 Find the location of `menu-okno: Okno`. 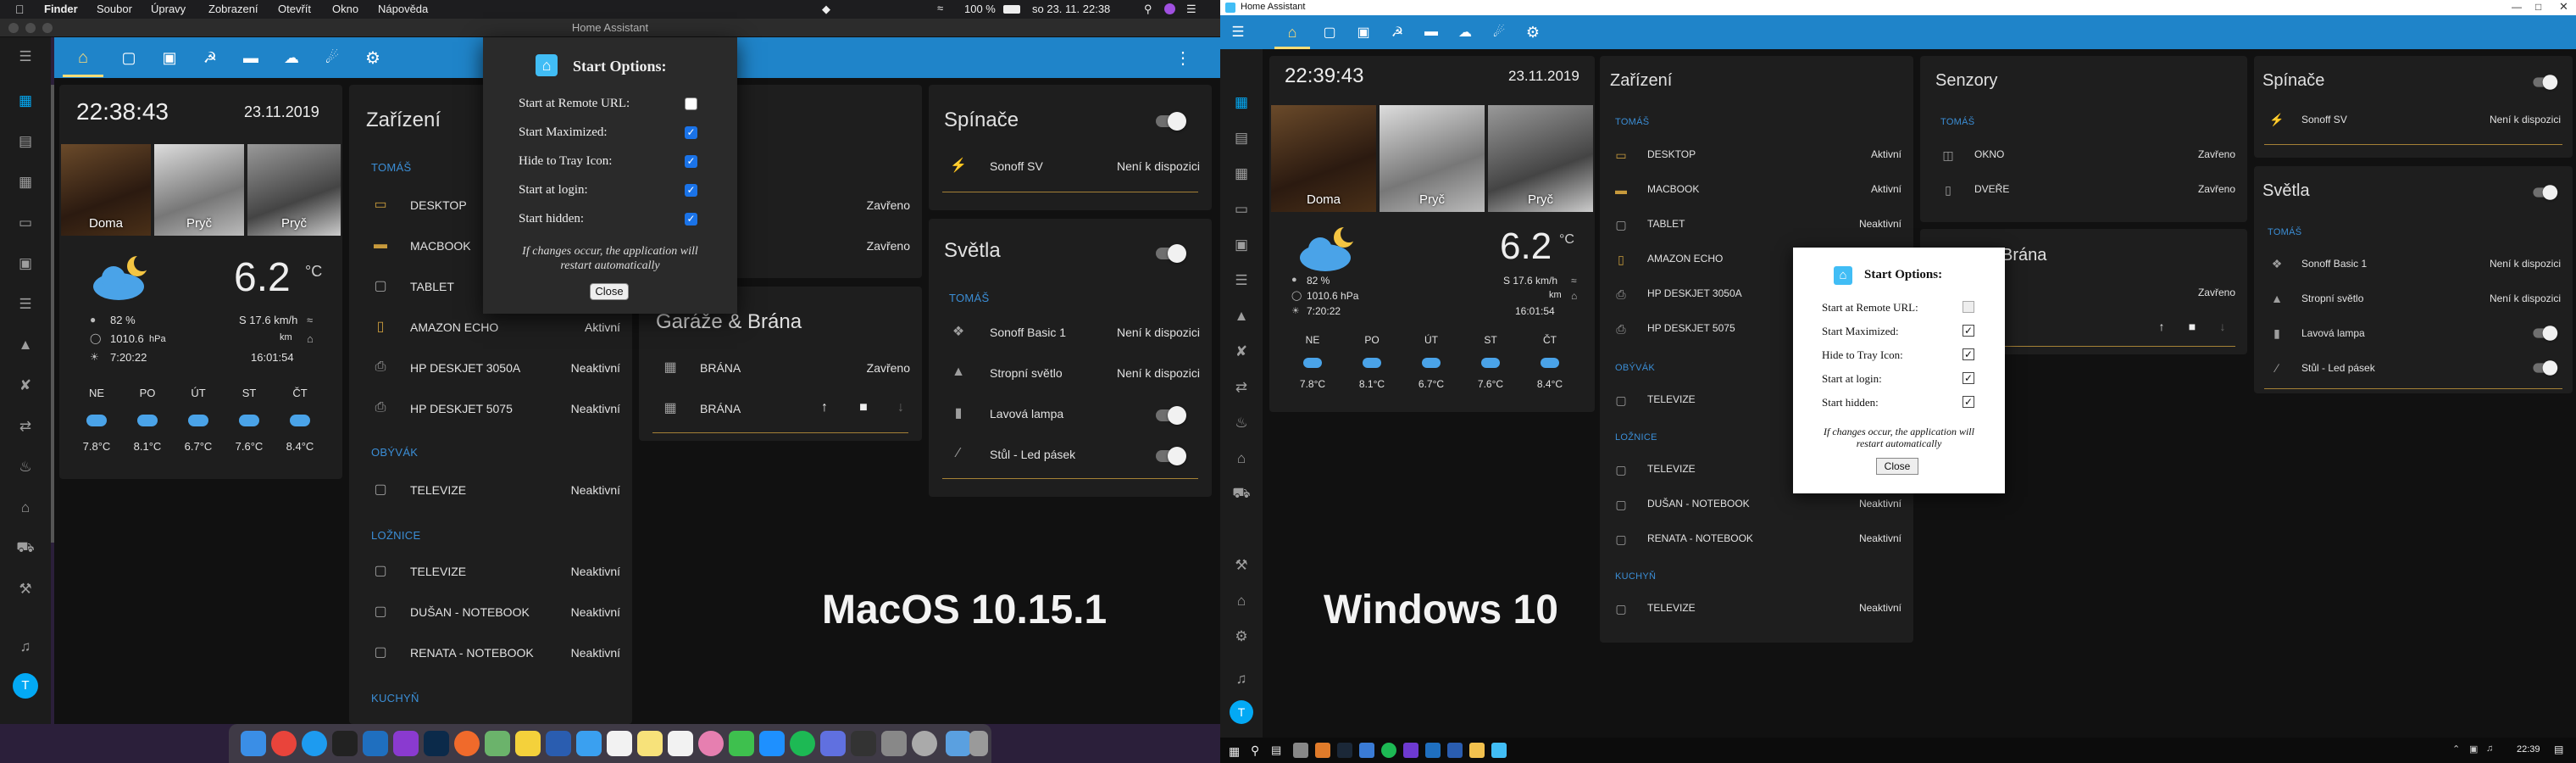

menu-okno: Okno is located at coordinates (345, 9).